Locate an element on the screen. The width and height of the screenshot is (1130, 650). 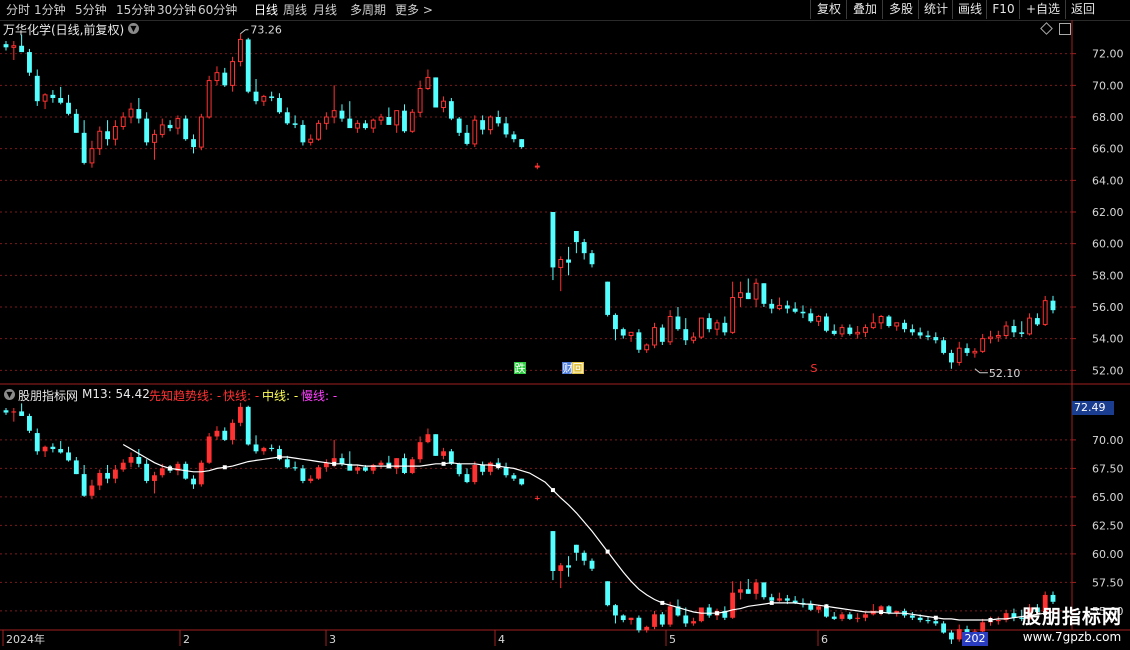
indicator-chevron-icon: ▼ is located at coordinates (9, 394).